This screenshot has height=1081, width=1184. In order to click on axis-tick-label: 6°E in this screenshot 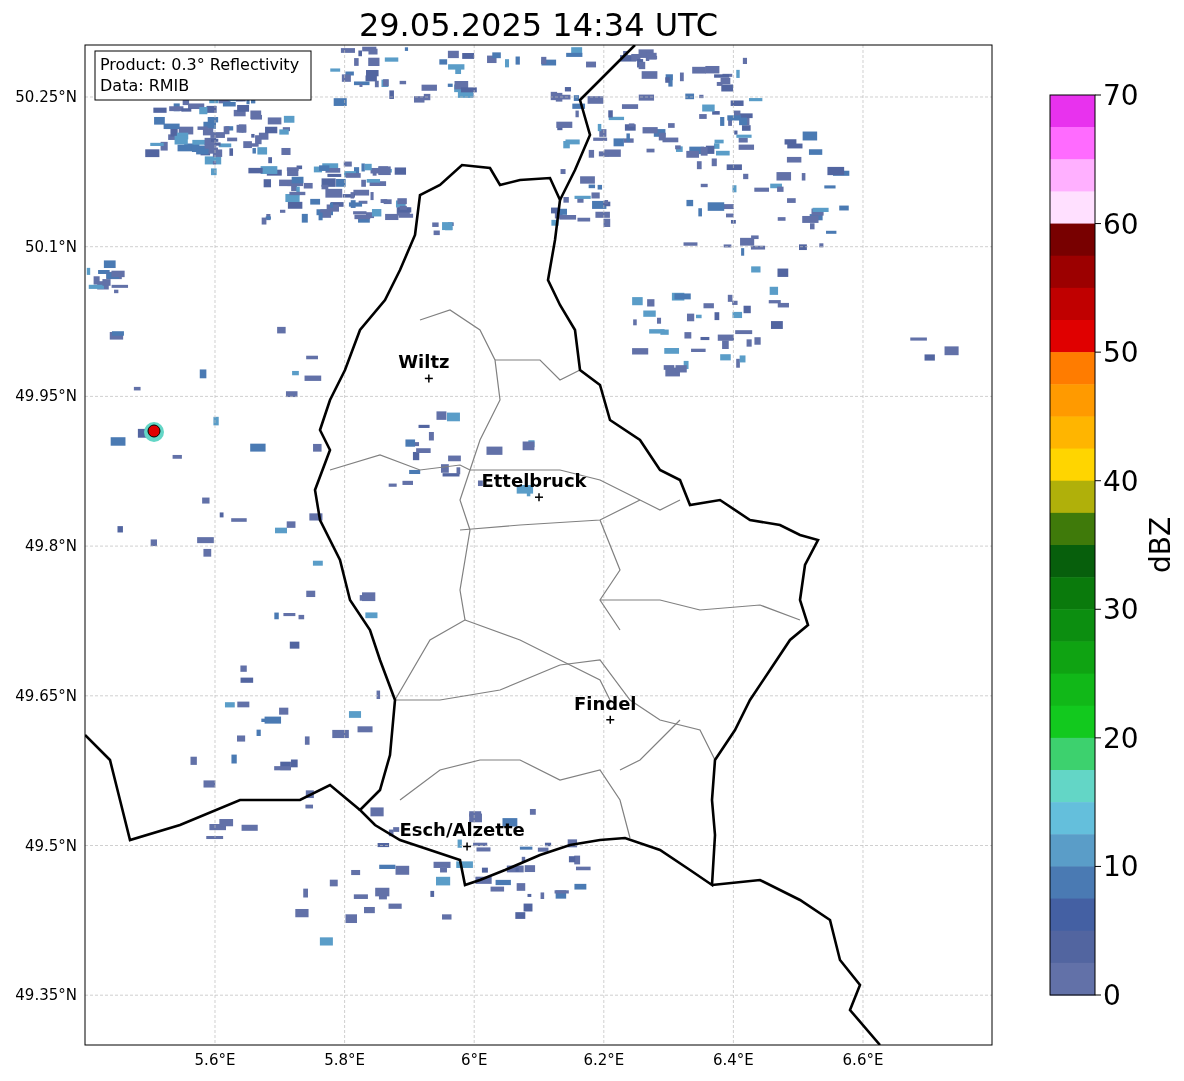, I will do `click(474, 1060)`.